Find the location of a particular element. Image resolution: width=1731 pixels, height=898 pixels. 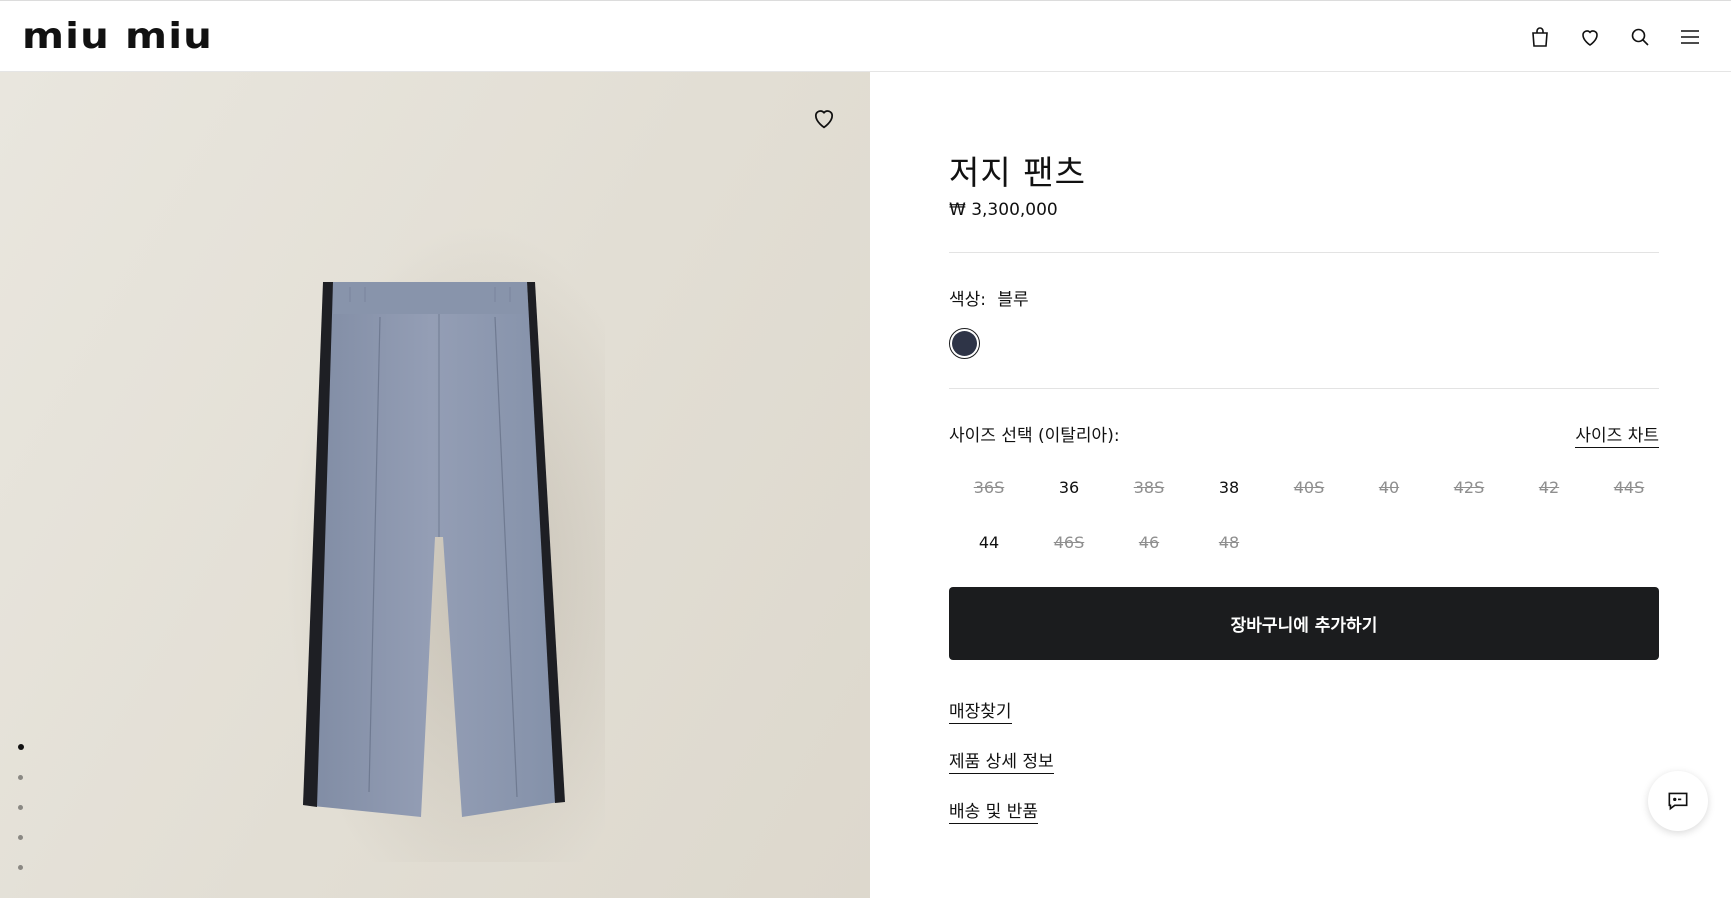

product-image is located at coordinates (434, 549).